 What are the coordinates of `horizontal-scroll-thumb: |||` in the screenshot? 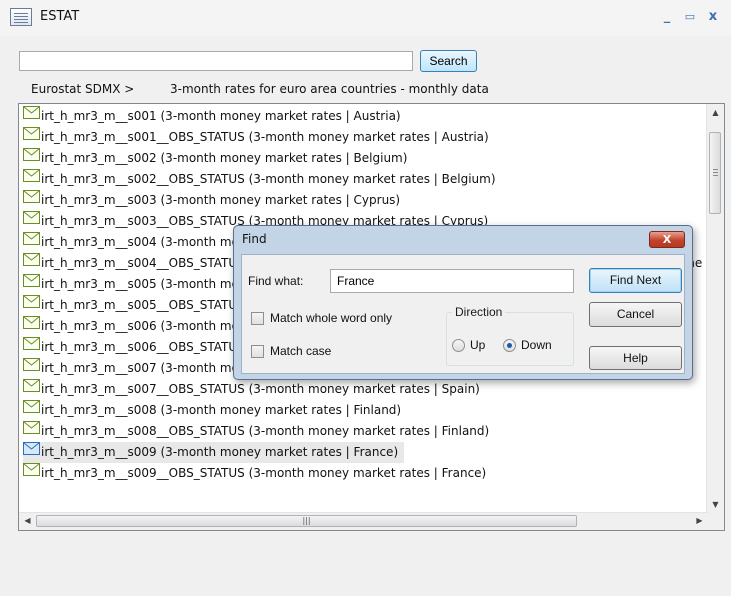 It's located at (306, 521).